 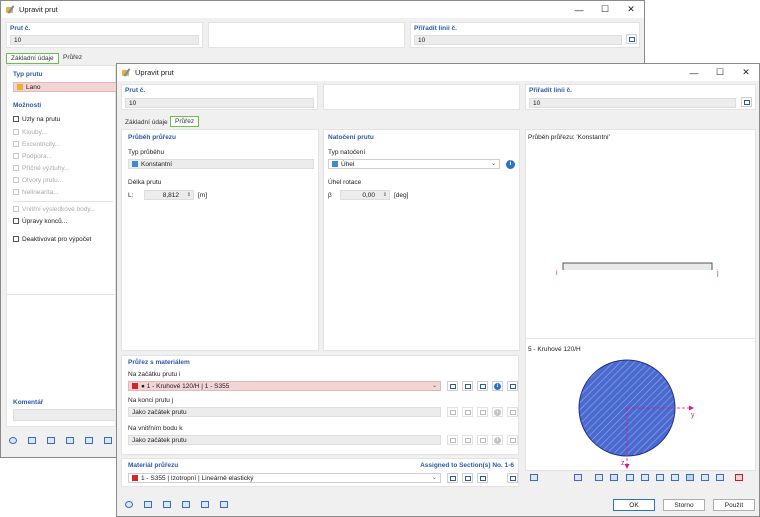 What do you see at coordinates (632, 103) in the screenshot?
I see `assign-field: 10` at bounding box center [632, 103].